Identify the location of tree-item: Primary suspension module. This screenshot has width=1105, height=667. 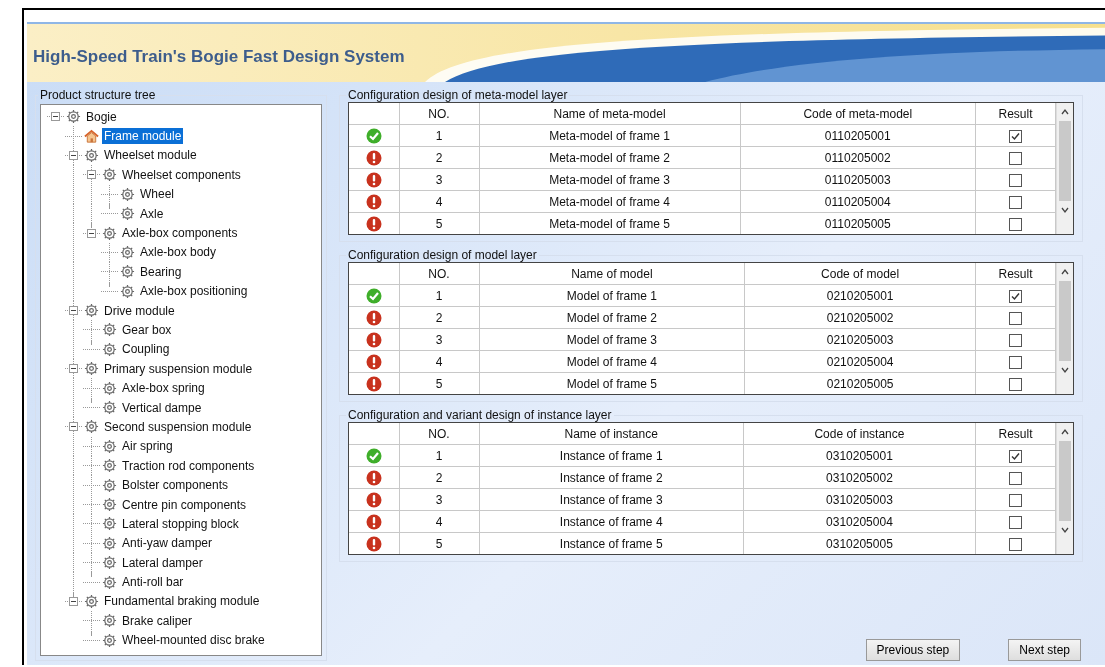
(178, 368).